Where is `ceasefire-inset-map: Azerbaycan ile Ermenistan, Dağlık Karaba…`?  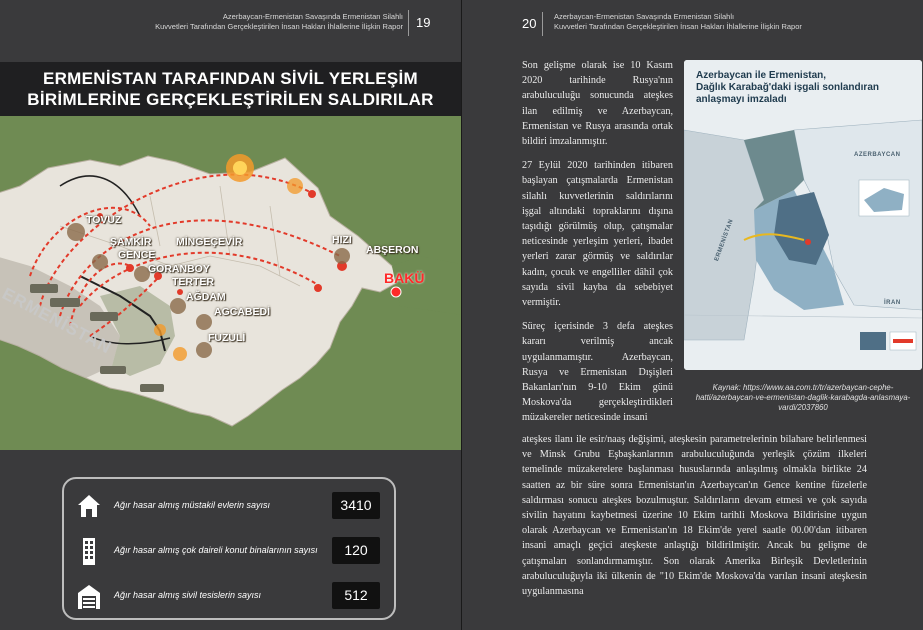 ceasefire-inset-map: Azerbaycan ile Ermenistan, Dağlık Karaba… is located at coordinates (803, 215).